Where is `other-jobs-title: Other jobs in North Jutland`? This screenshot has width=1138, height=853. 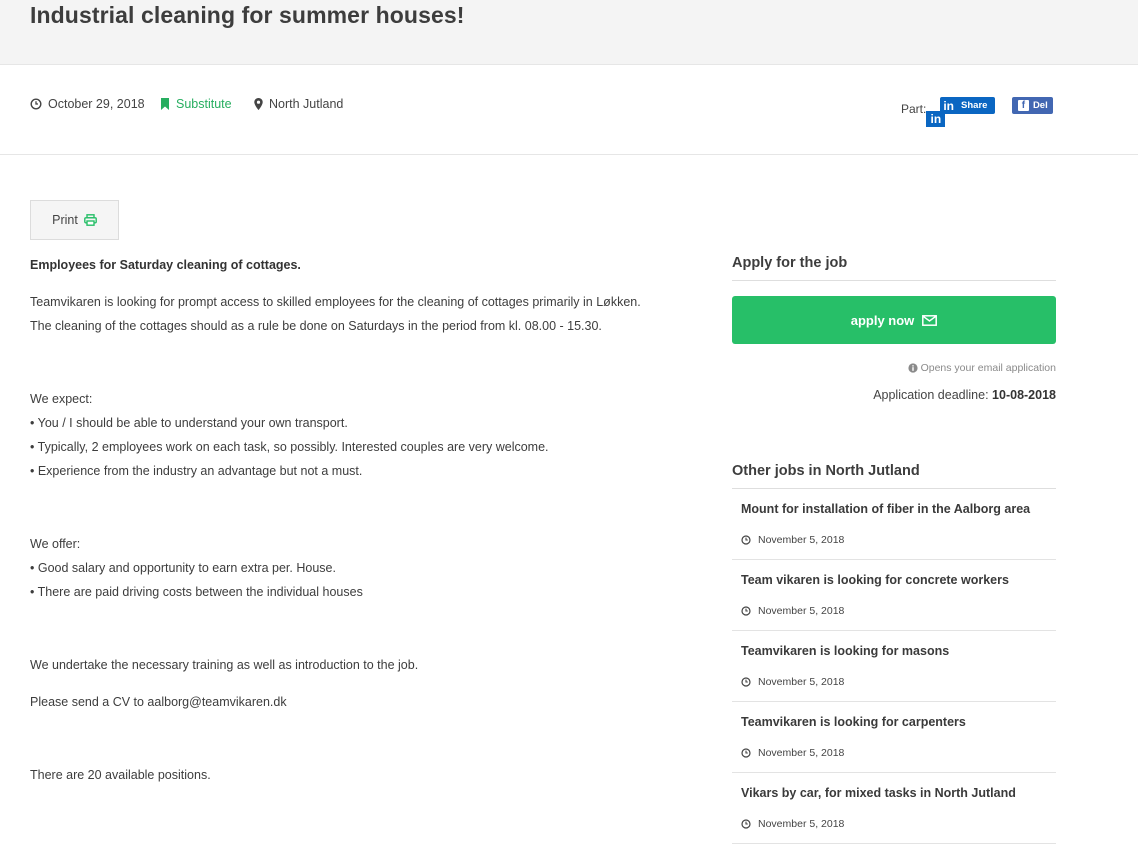 other-jobs-title: Other jobs in North Jutland is located at coordinates (894, 476).